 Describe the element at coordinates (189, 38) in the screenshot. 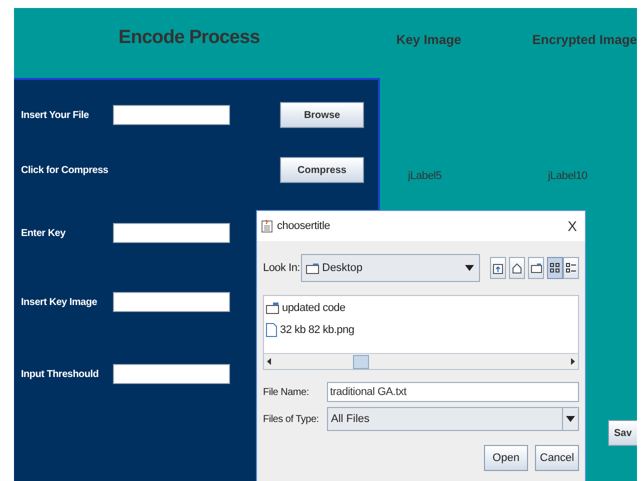

I see `page-title: Encode Process` at that location.